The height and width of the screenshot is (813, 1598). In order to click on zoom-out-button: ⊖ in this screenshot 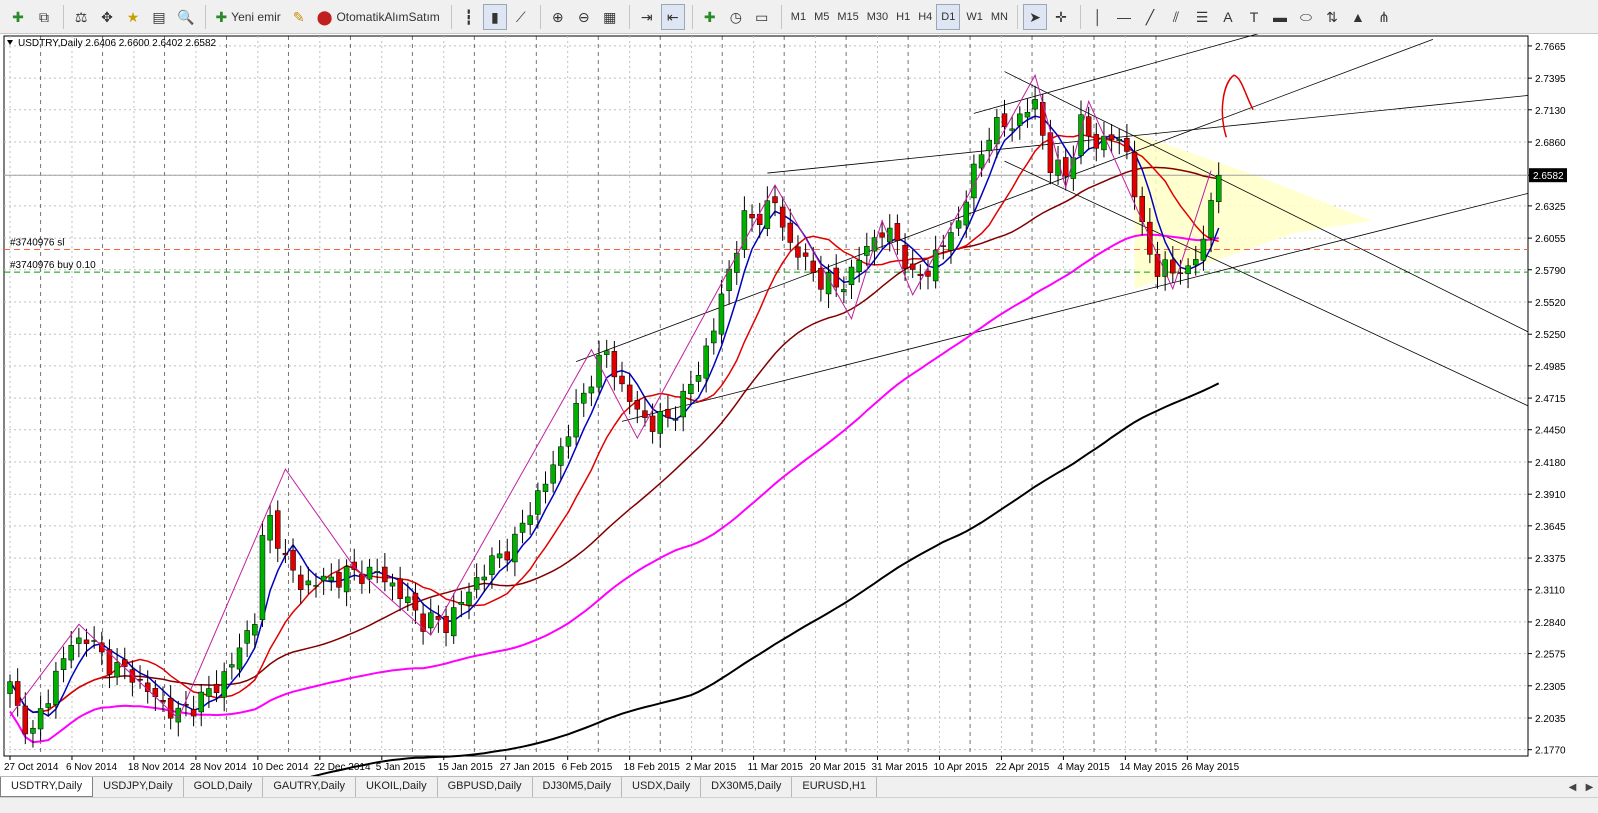, I will do `click(584, 17)`.